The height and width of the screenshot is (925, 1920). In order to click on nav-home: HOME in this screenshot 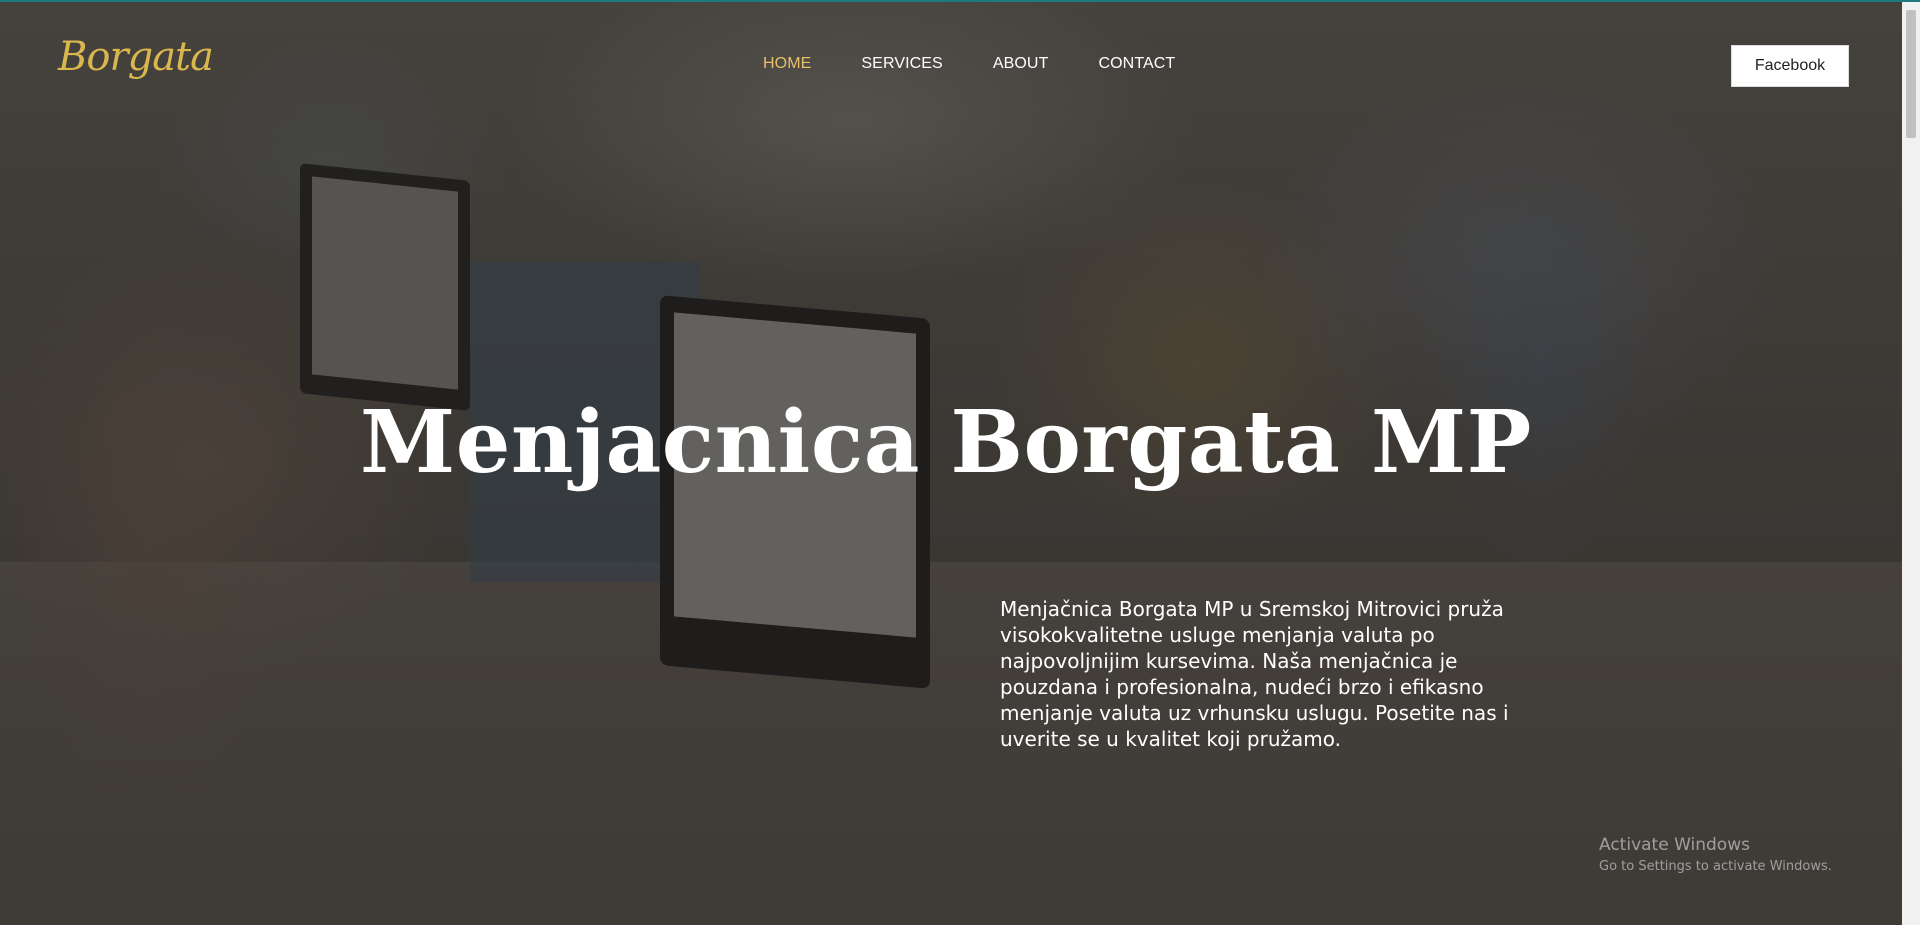, I will do `click(787, 64)`.